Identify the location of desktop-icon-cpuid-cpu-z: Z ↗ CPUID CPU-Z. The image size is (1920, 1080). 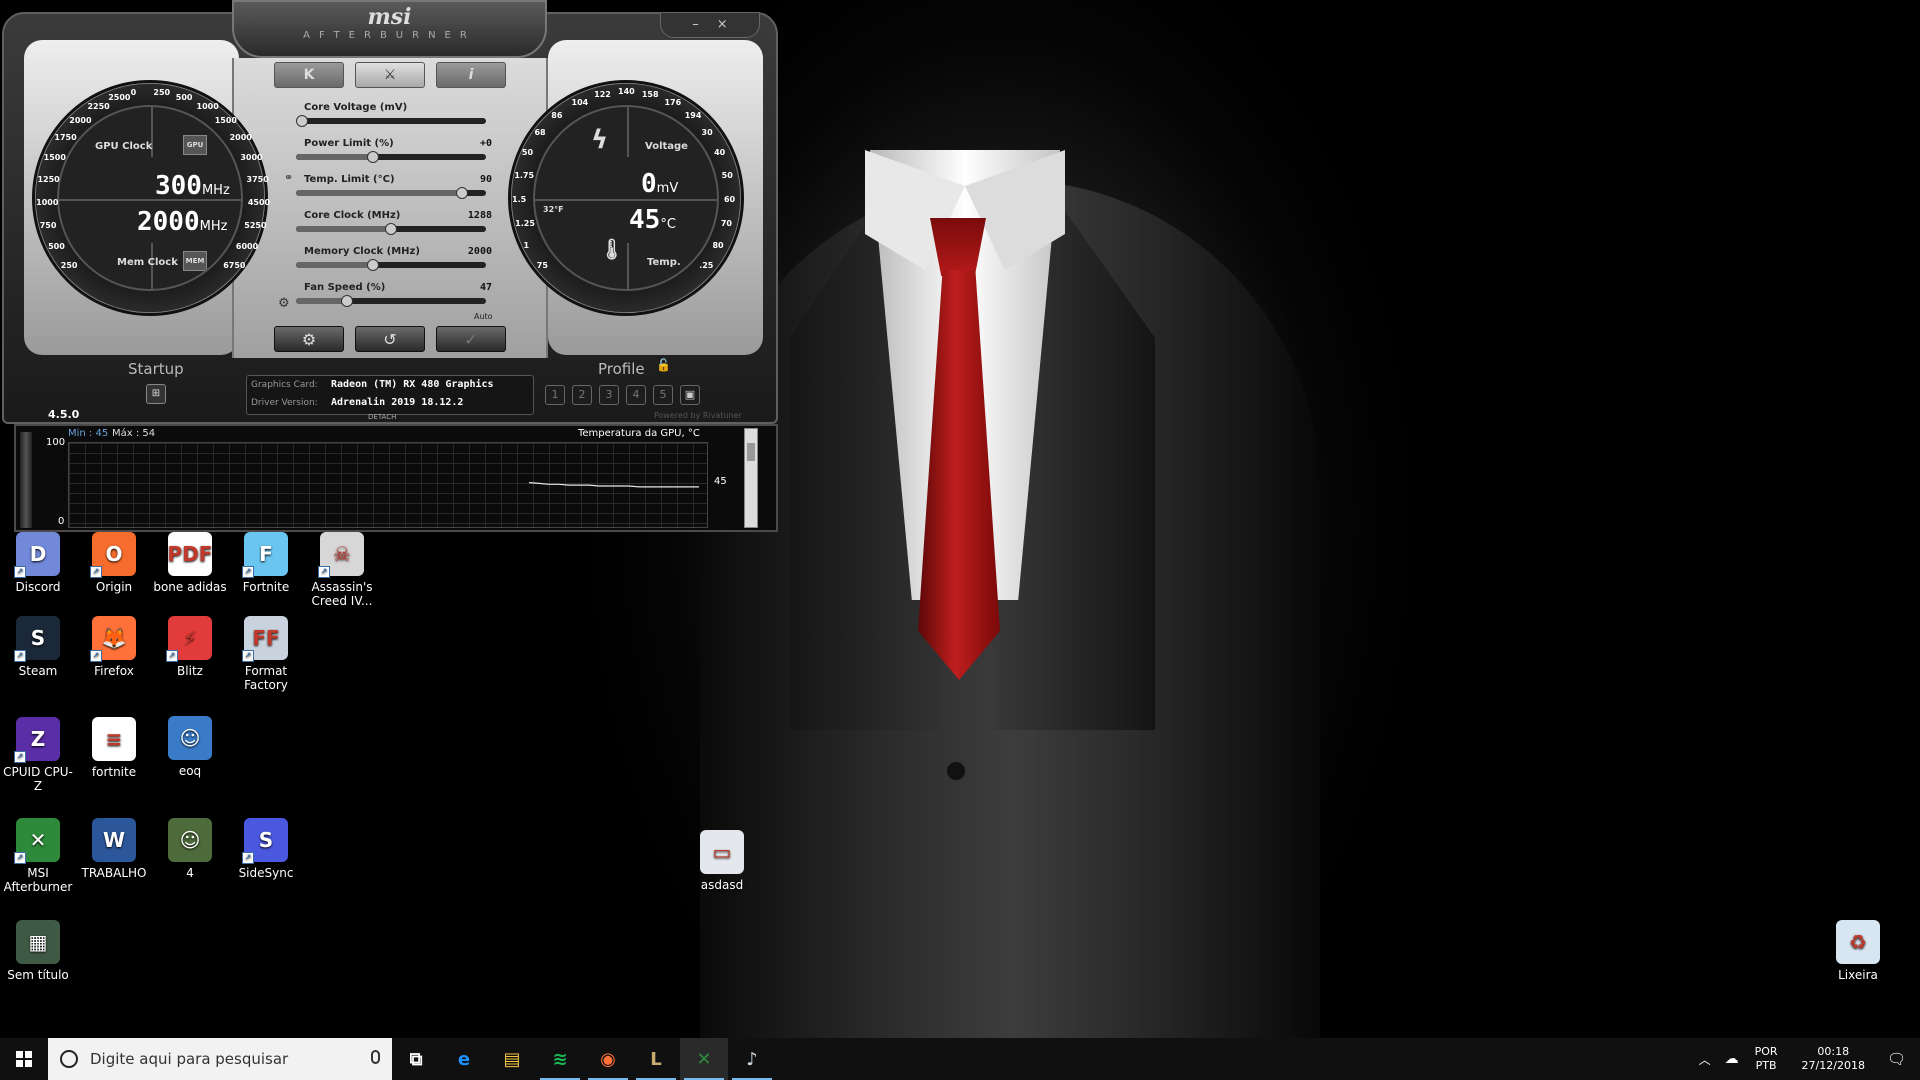
(38, 755).